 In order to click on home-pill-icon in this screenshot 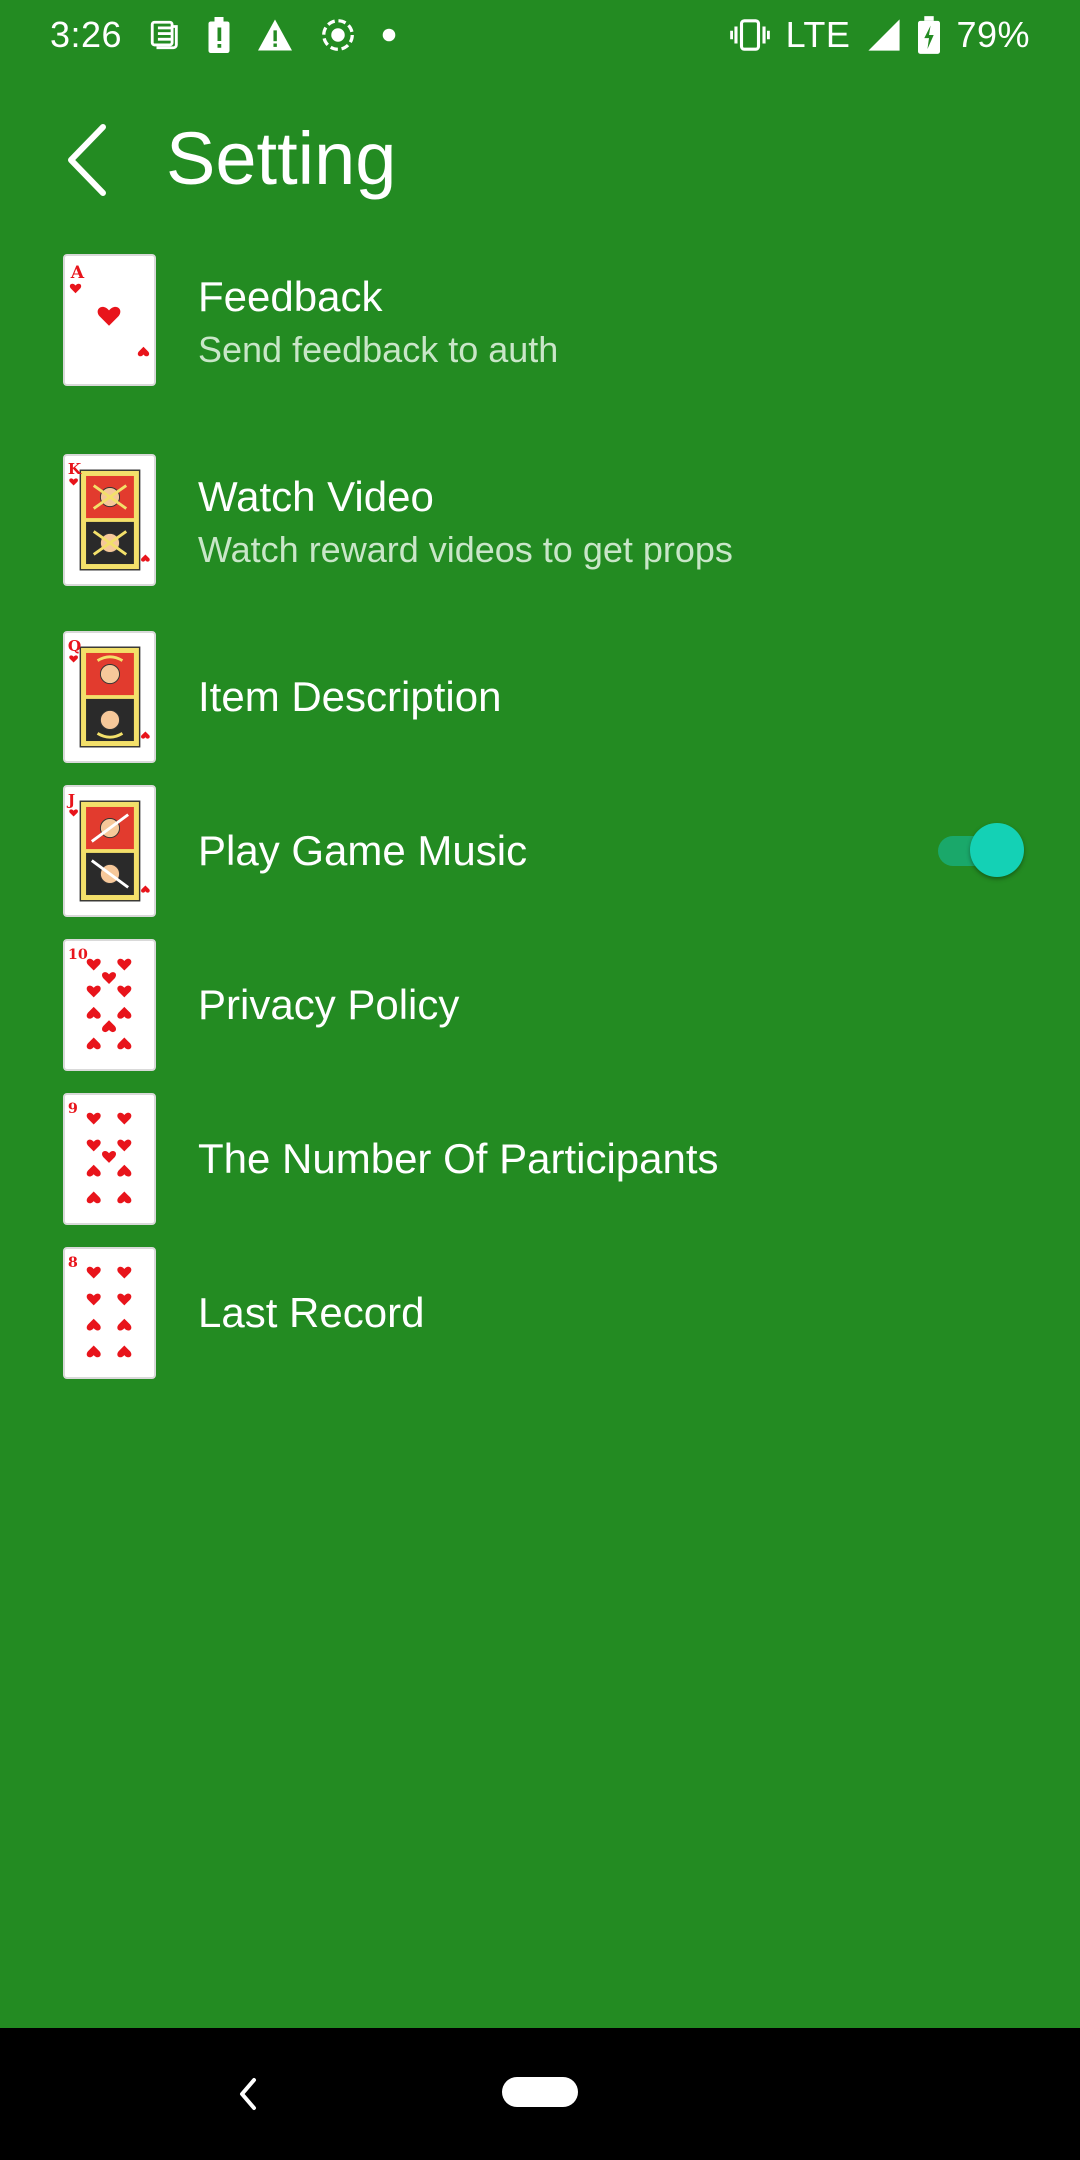, I will do `click(540, 2092)`.